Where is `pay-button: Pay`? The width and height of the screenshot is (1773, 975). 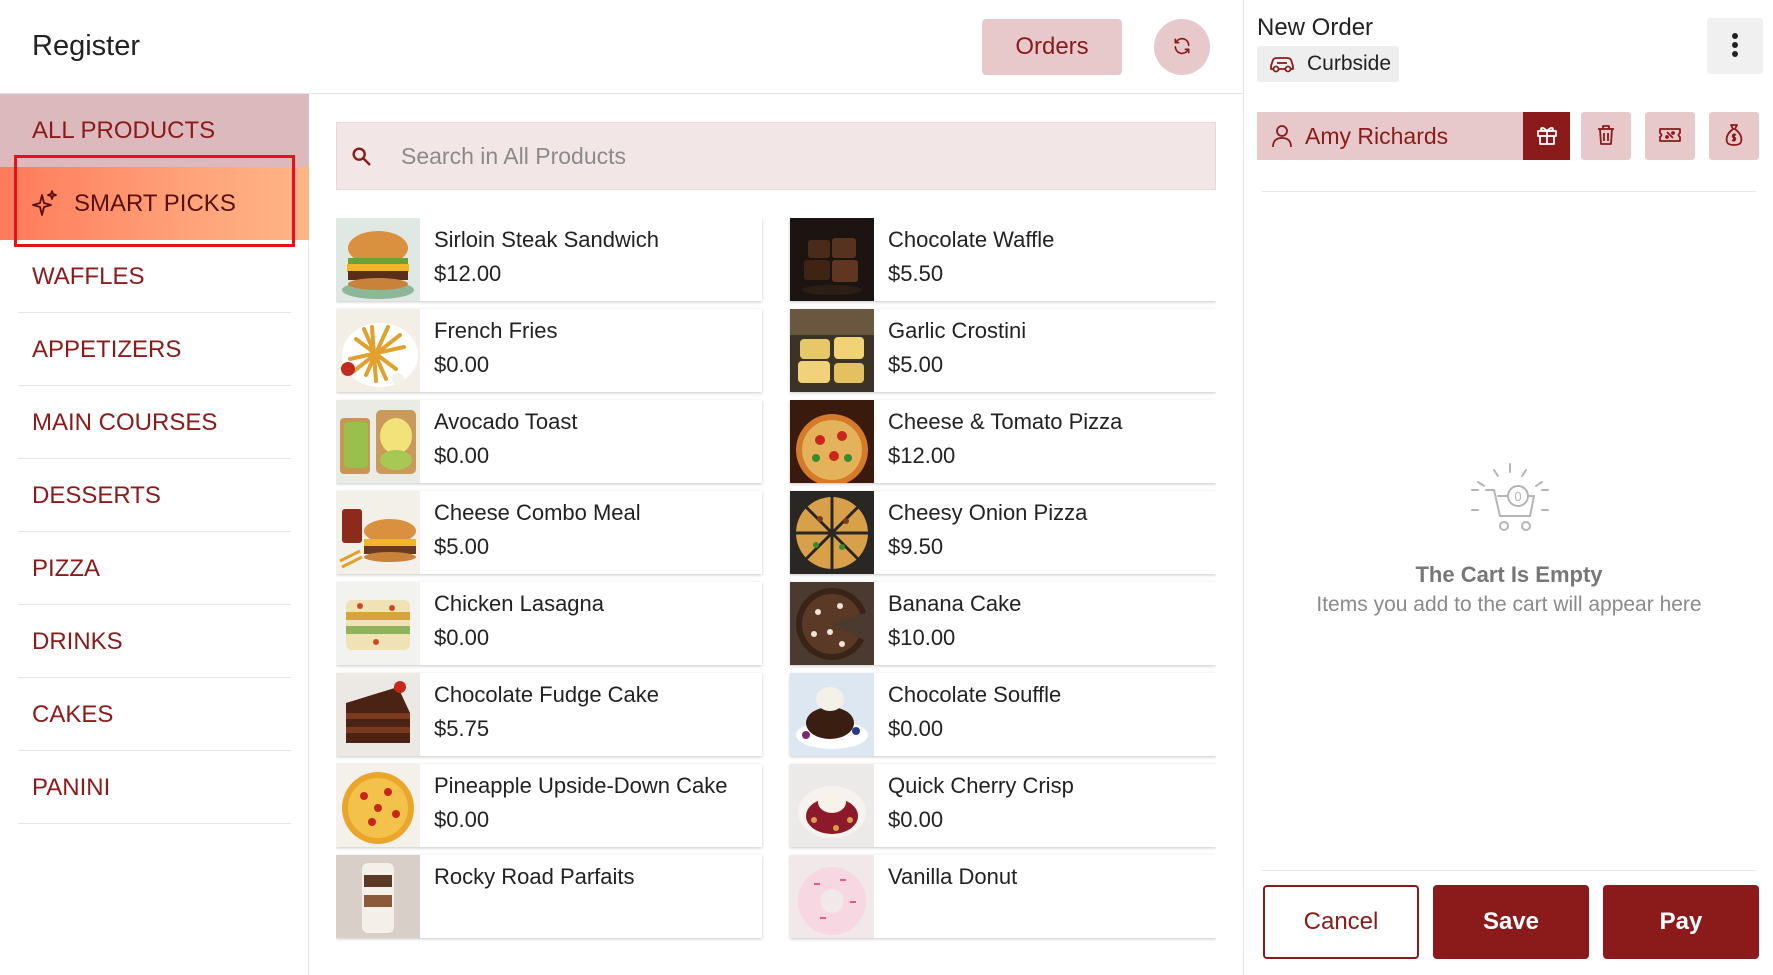 pay-button: Pay is located at coordinates (1681, 922).